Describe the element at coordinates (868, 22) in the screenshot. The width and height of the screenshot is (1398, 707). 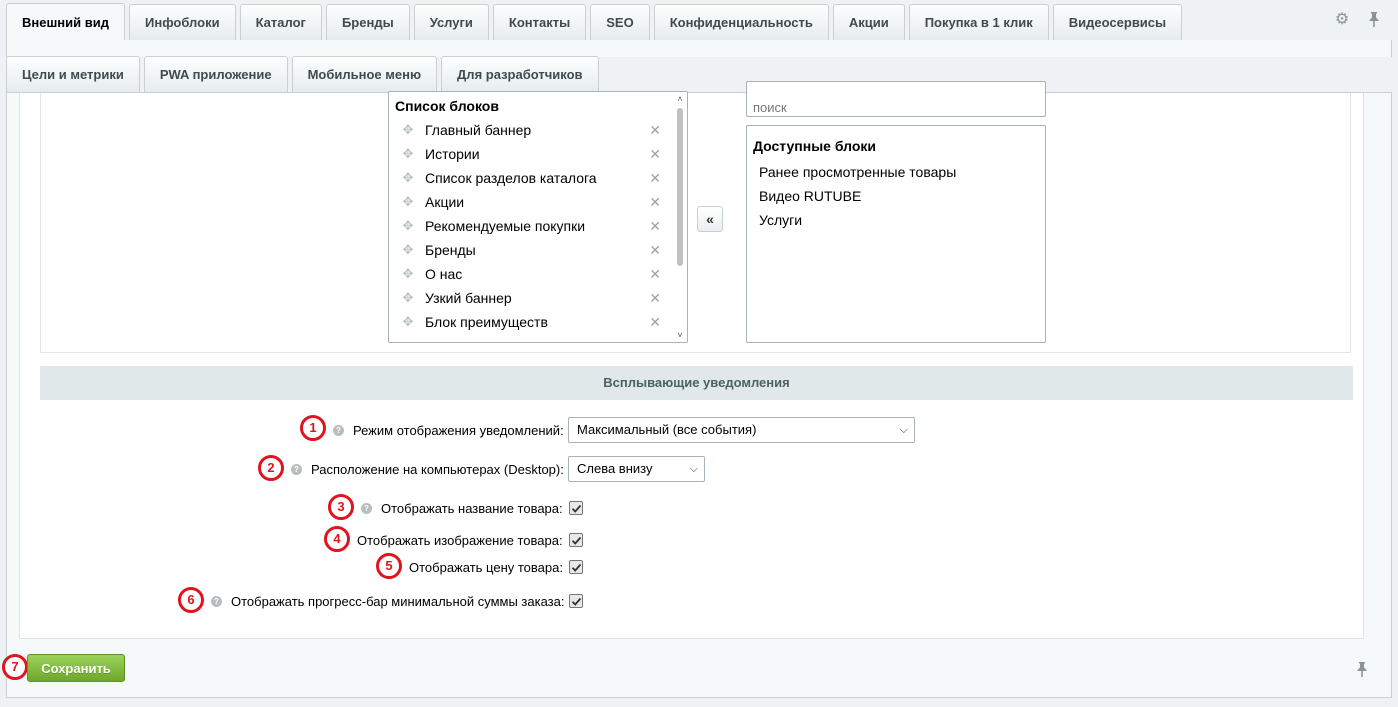
I see `tab-promotions: Акции` at that location.